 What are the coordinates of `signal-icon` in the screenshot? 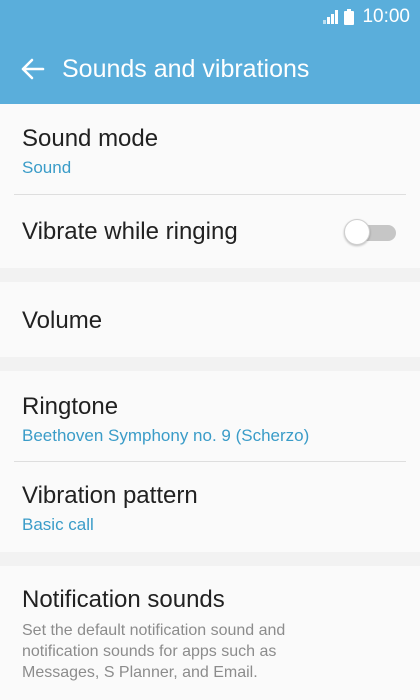 It's located at (331, 17).